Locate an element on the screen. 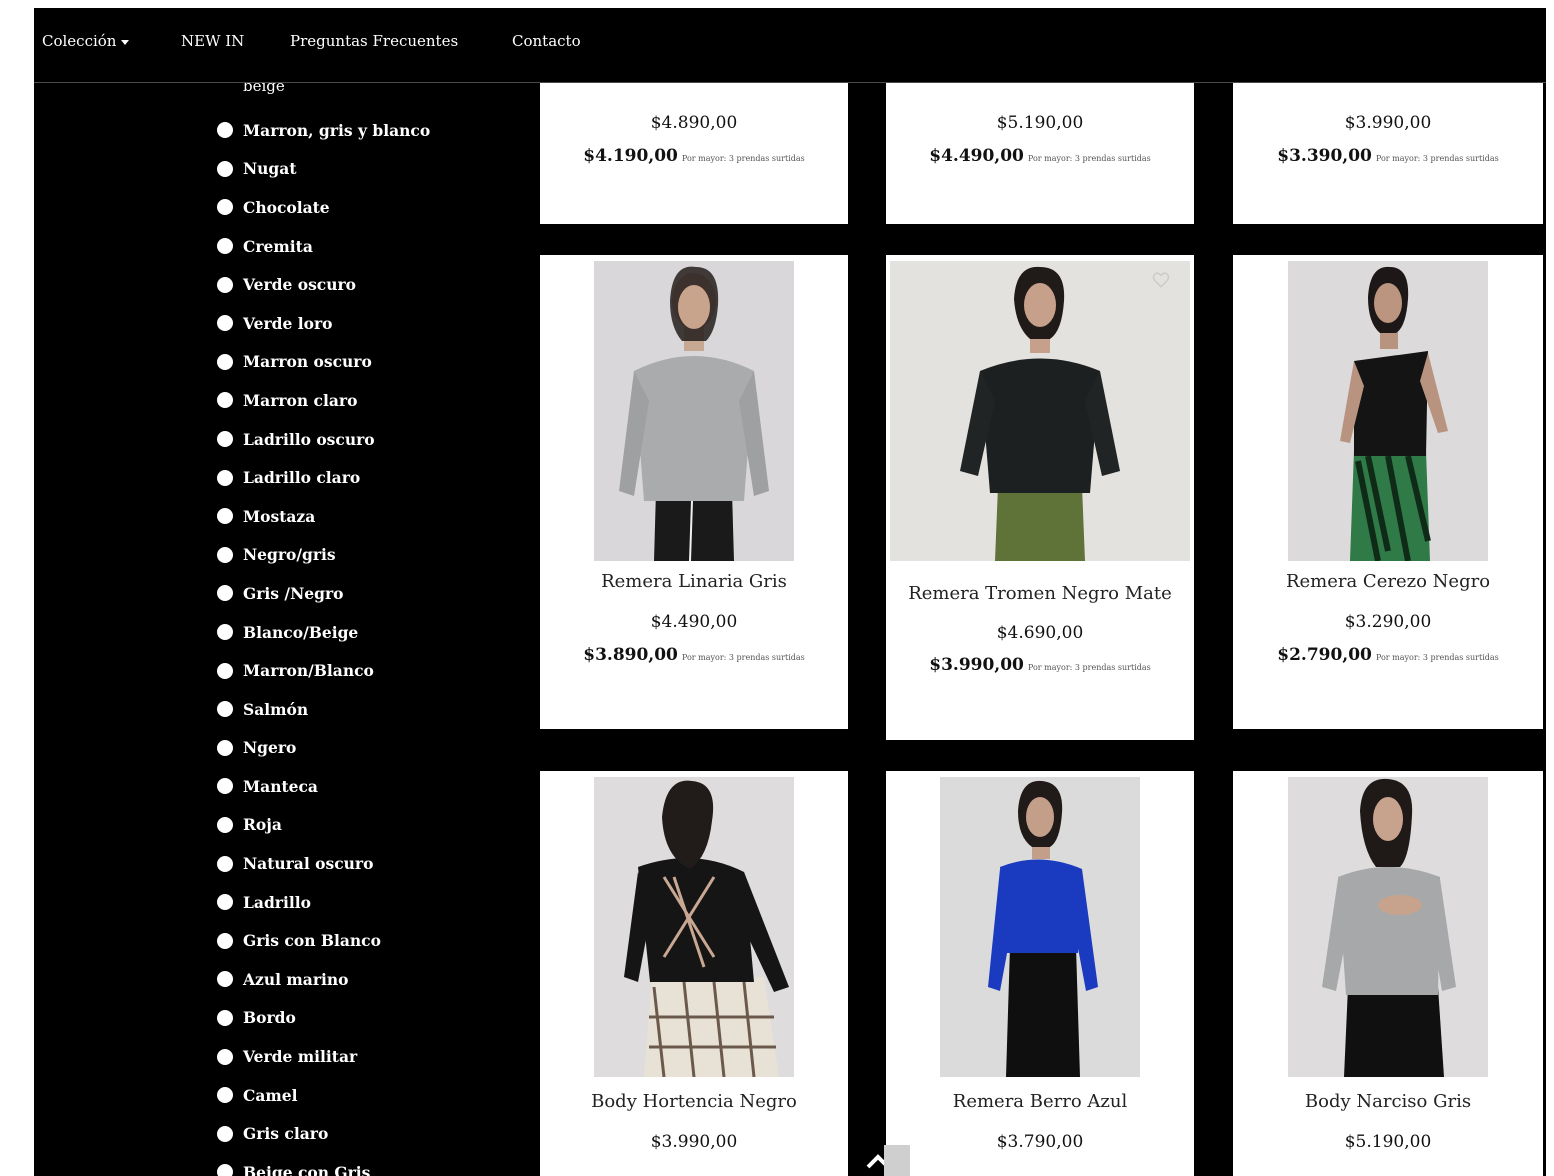 The image size is (1554, 1176). nav-coleccion: Colección is located at coordinates (86, 41).